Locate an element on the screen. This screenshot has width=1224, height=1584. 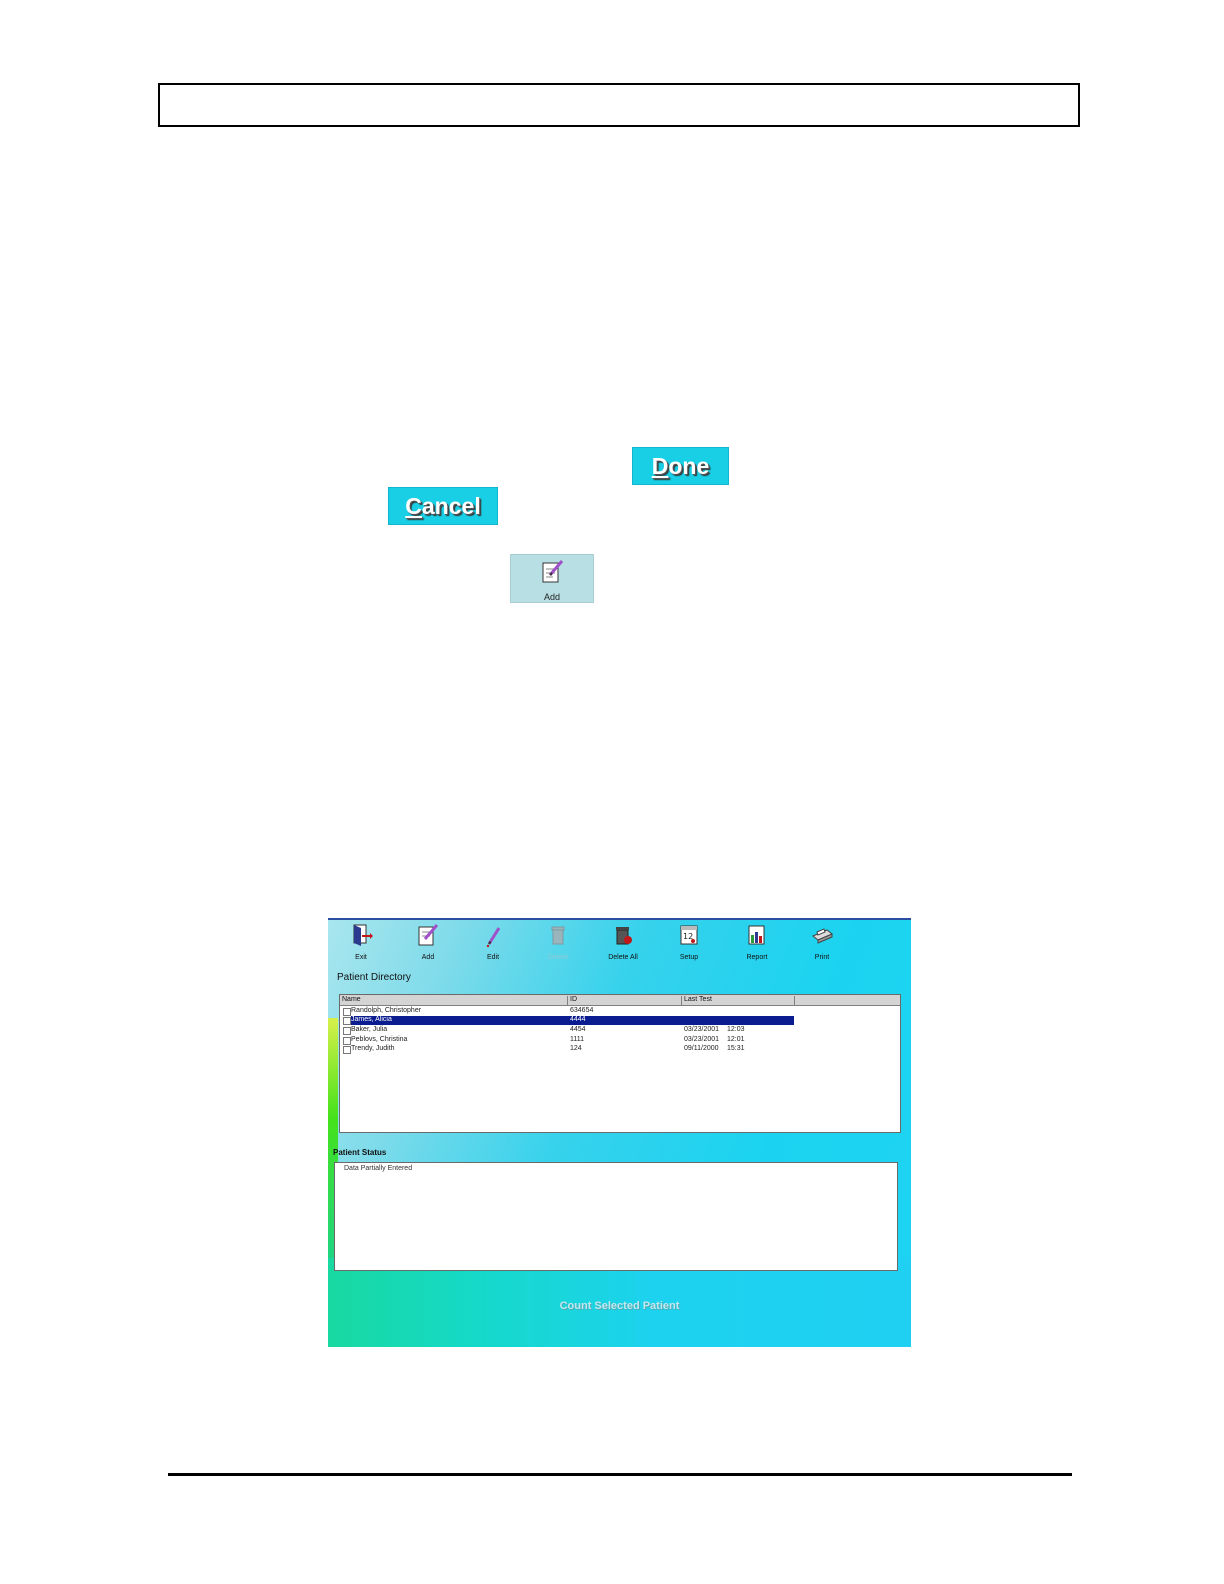
toolbar-delete-button: Delete is located at coordinates (558, 942).